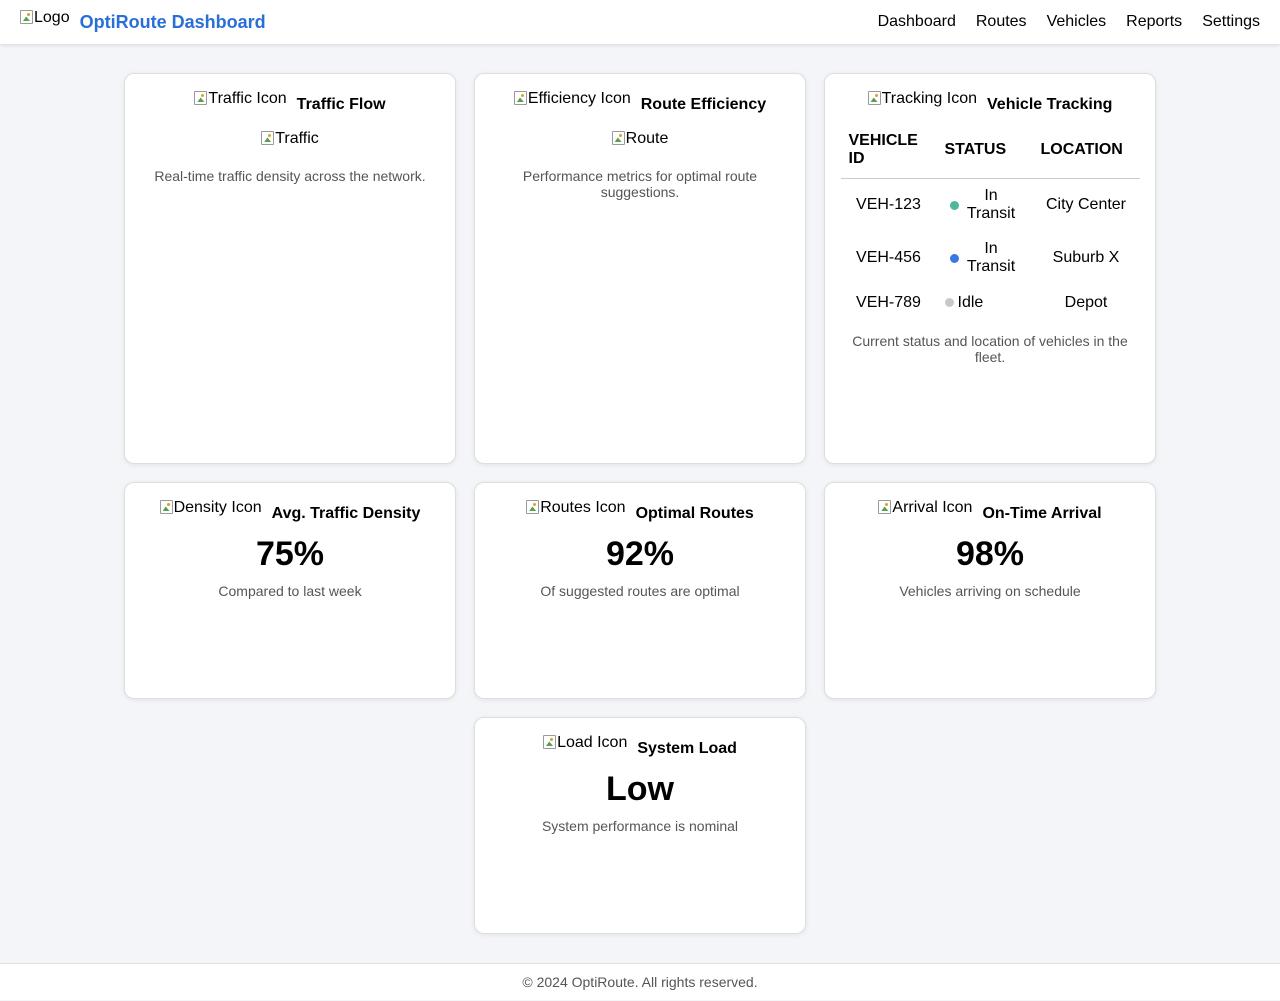 The image size is (1280, 1001). Describe the element at coordinates (1077, 22) in the screenshot. I see `nav-vehicles: Vehicles` at that location.